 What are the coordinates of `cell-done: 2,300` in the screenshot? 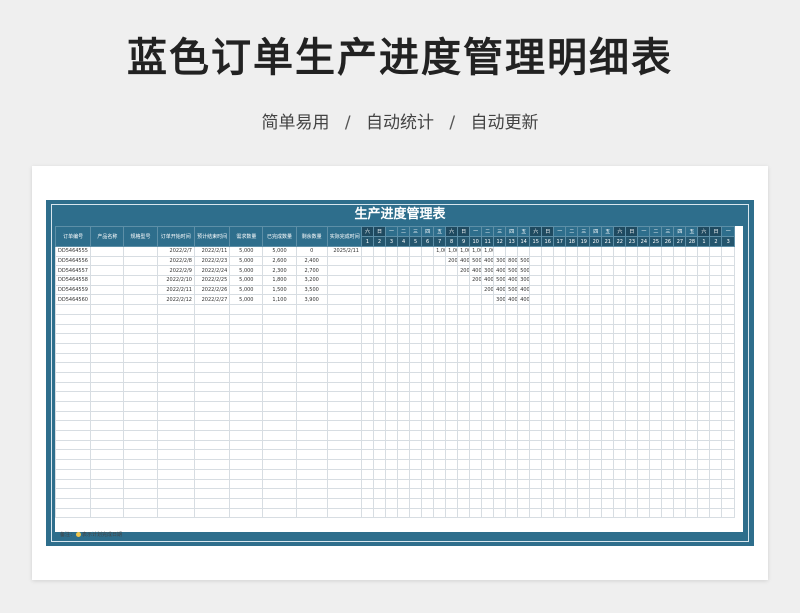 It's located at (279, 271).